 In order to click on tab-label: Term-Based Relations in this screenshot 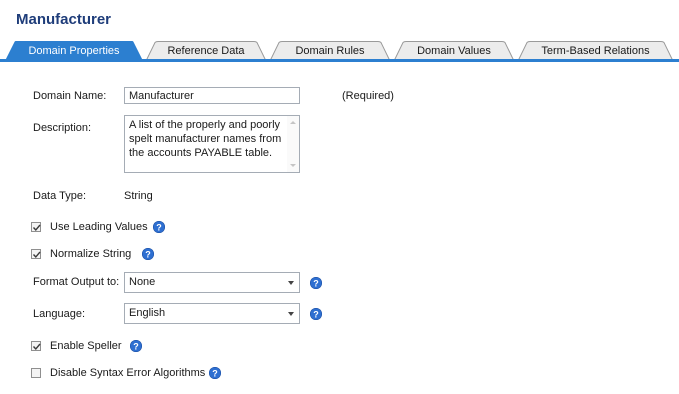, I will do `click(595, 51)`.